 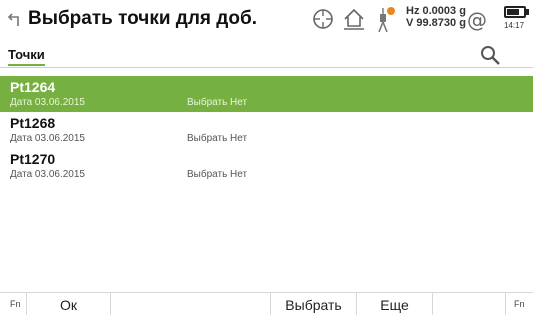 What do you see at coordinates (469, 304) in the screenshot?
I see `softkey-f5` at bounding box center [469, 304].